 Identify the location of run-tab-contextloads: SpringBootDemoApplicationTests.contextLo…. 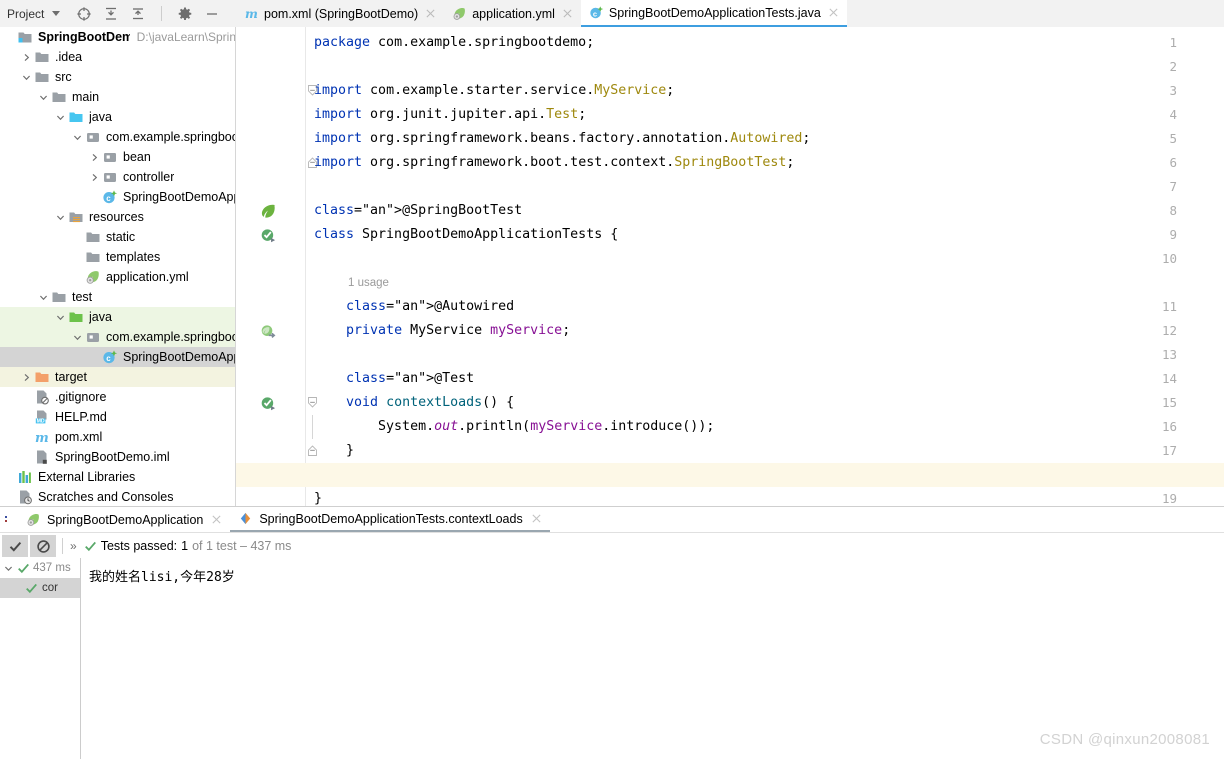
(390, 519).